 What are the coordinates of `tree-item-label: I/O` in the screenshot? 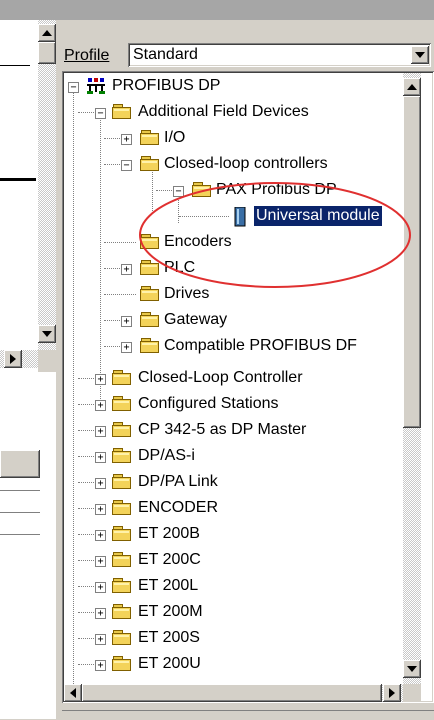 It's located at (175, 137).